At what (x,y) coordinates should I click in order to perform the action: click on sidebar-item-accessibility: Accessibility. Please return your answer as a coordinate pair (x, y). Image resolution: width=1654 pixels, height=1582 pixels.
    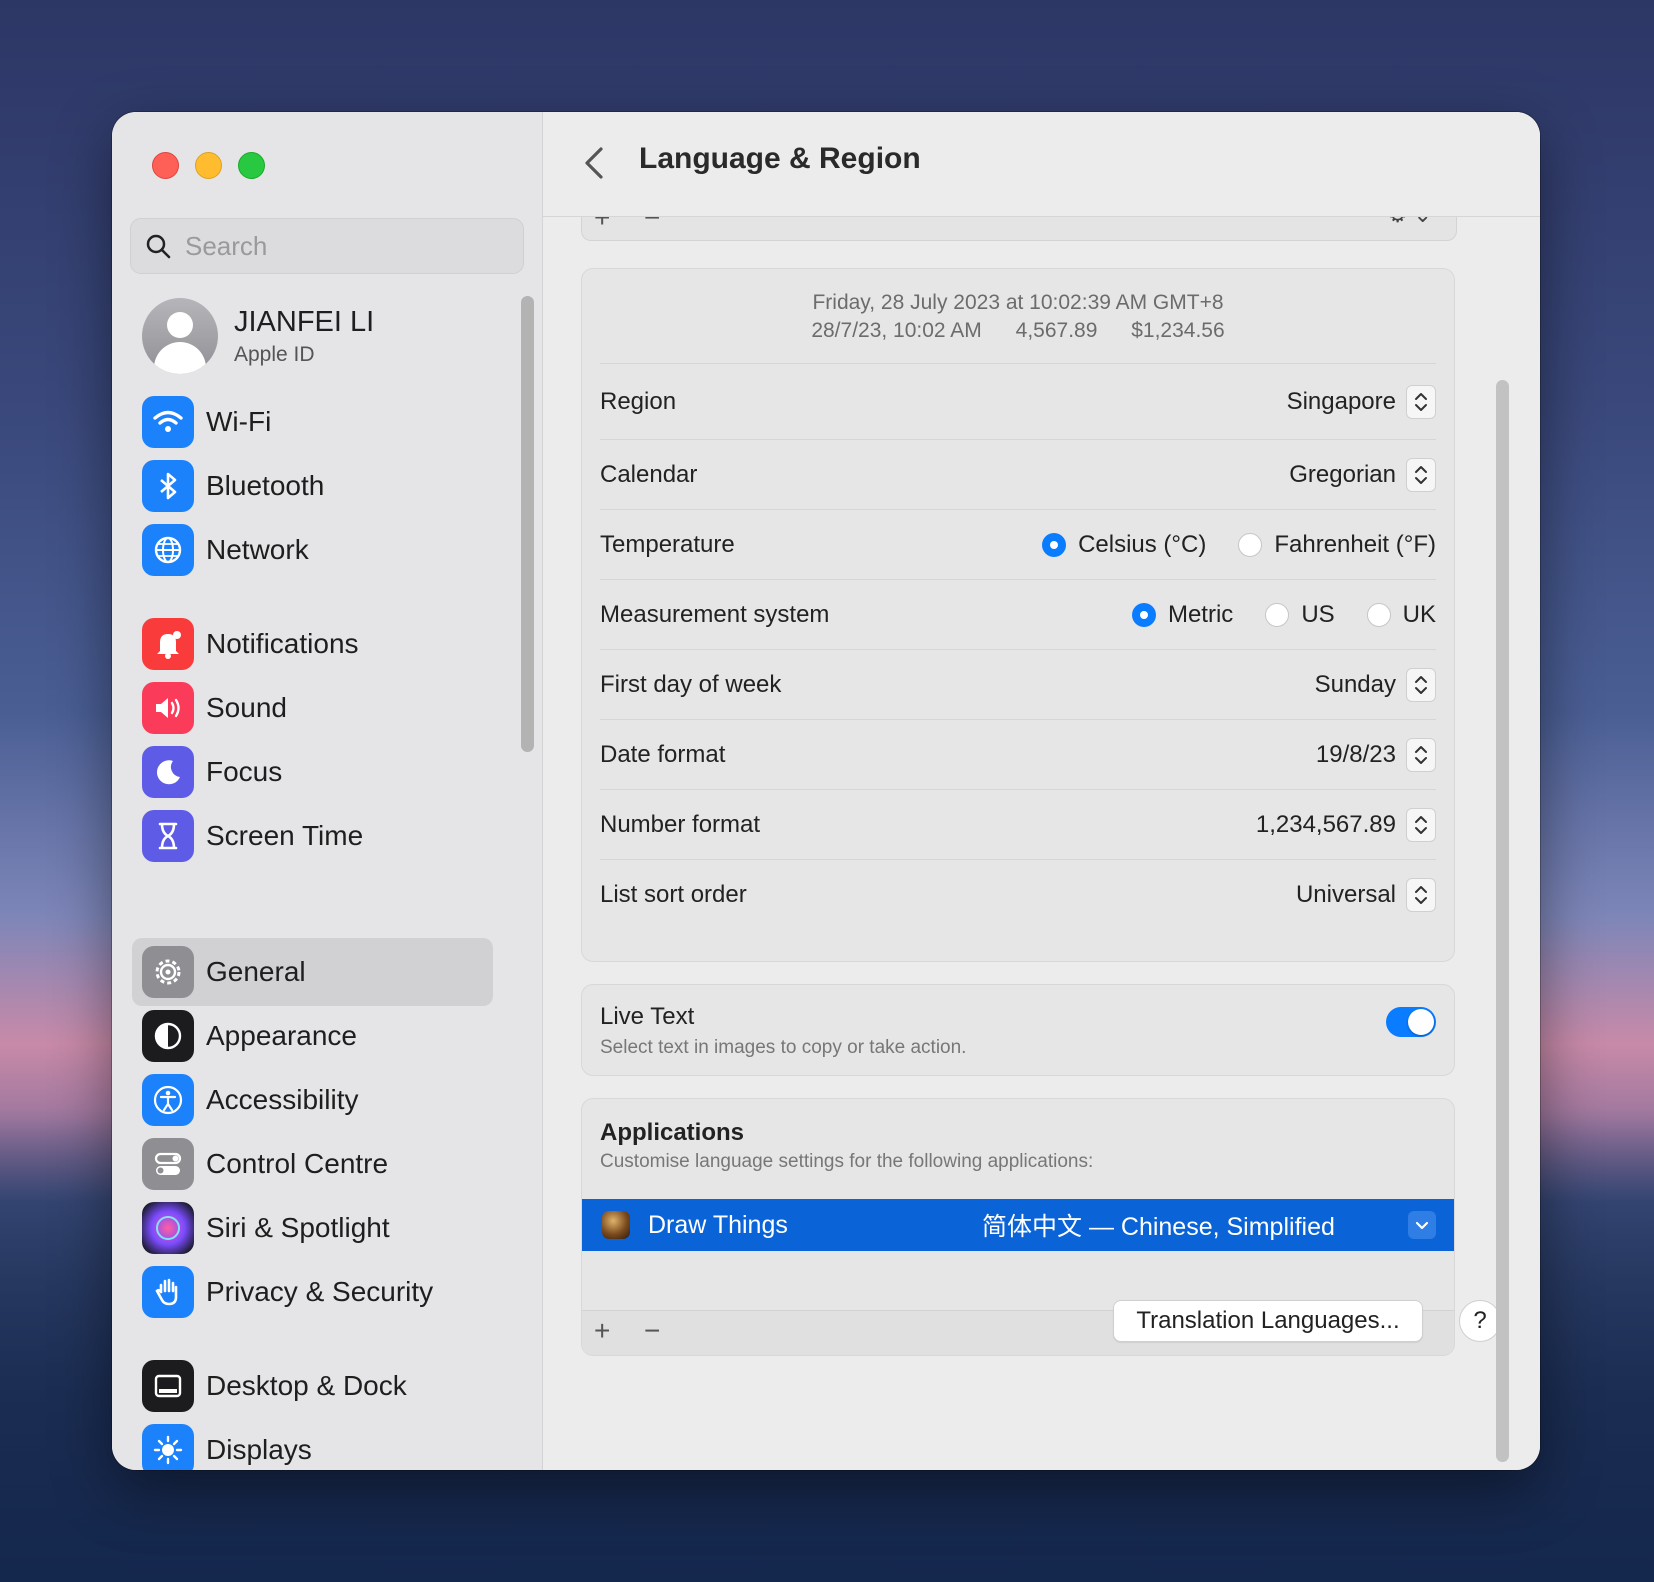
    Looking at the image, I should click on (250, 1100).